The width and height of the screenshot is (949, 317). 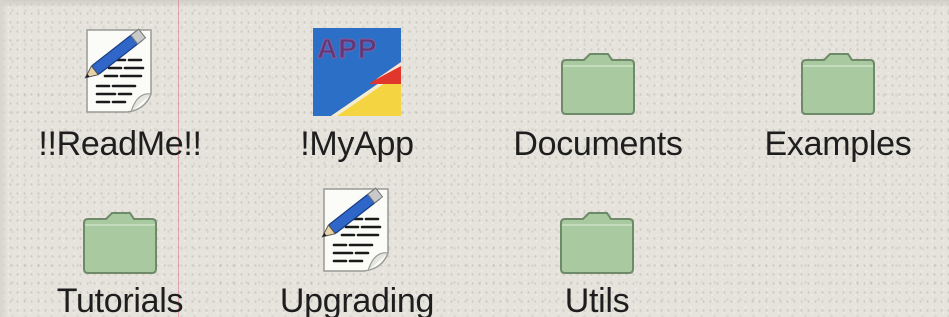 I want to click on window-top-border, so click(x=474, y=4).